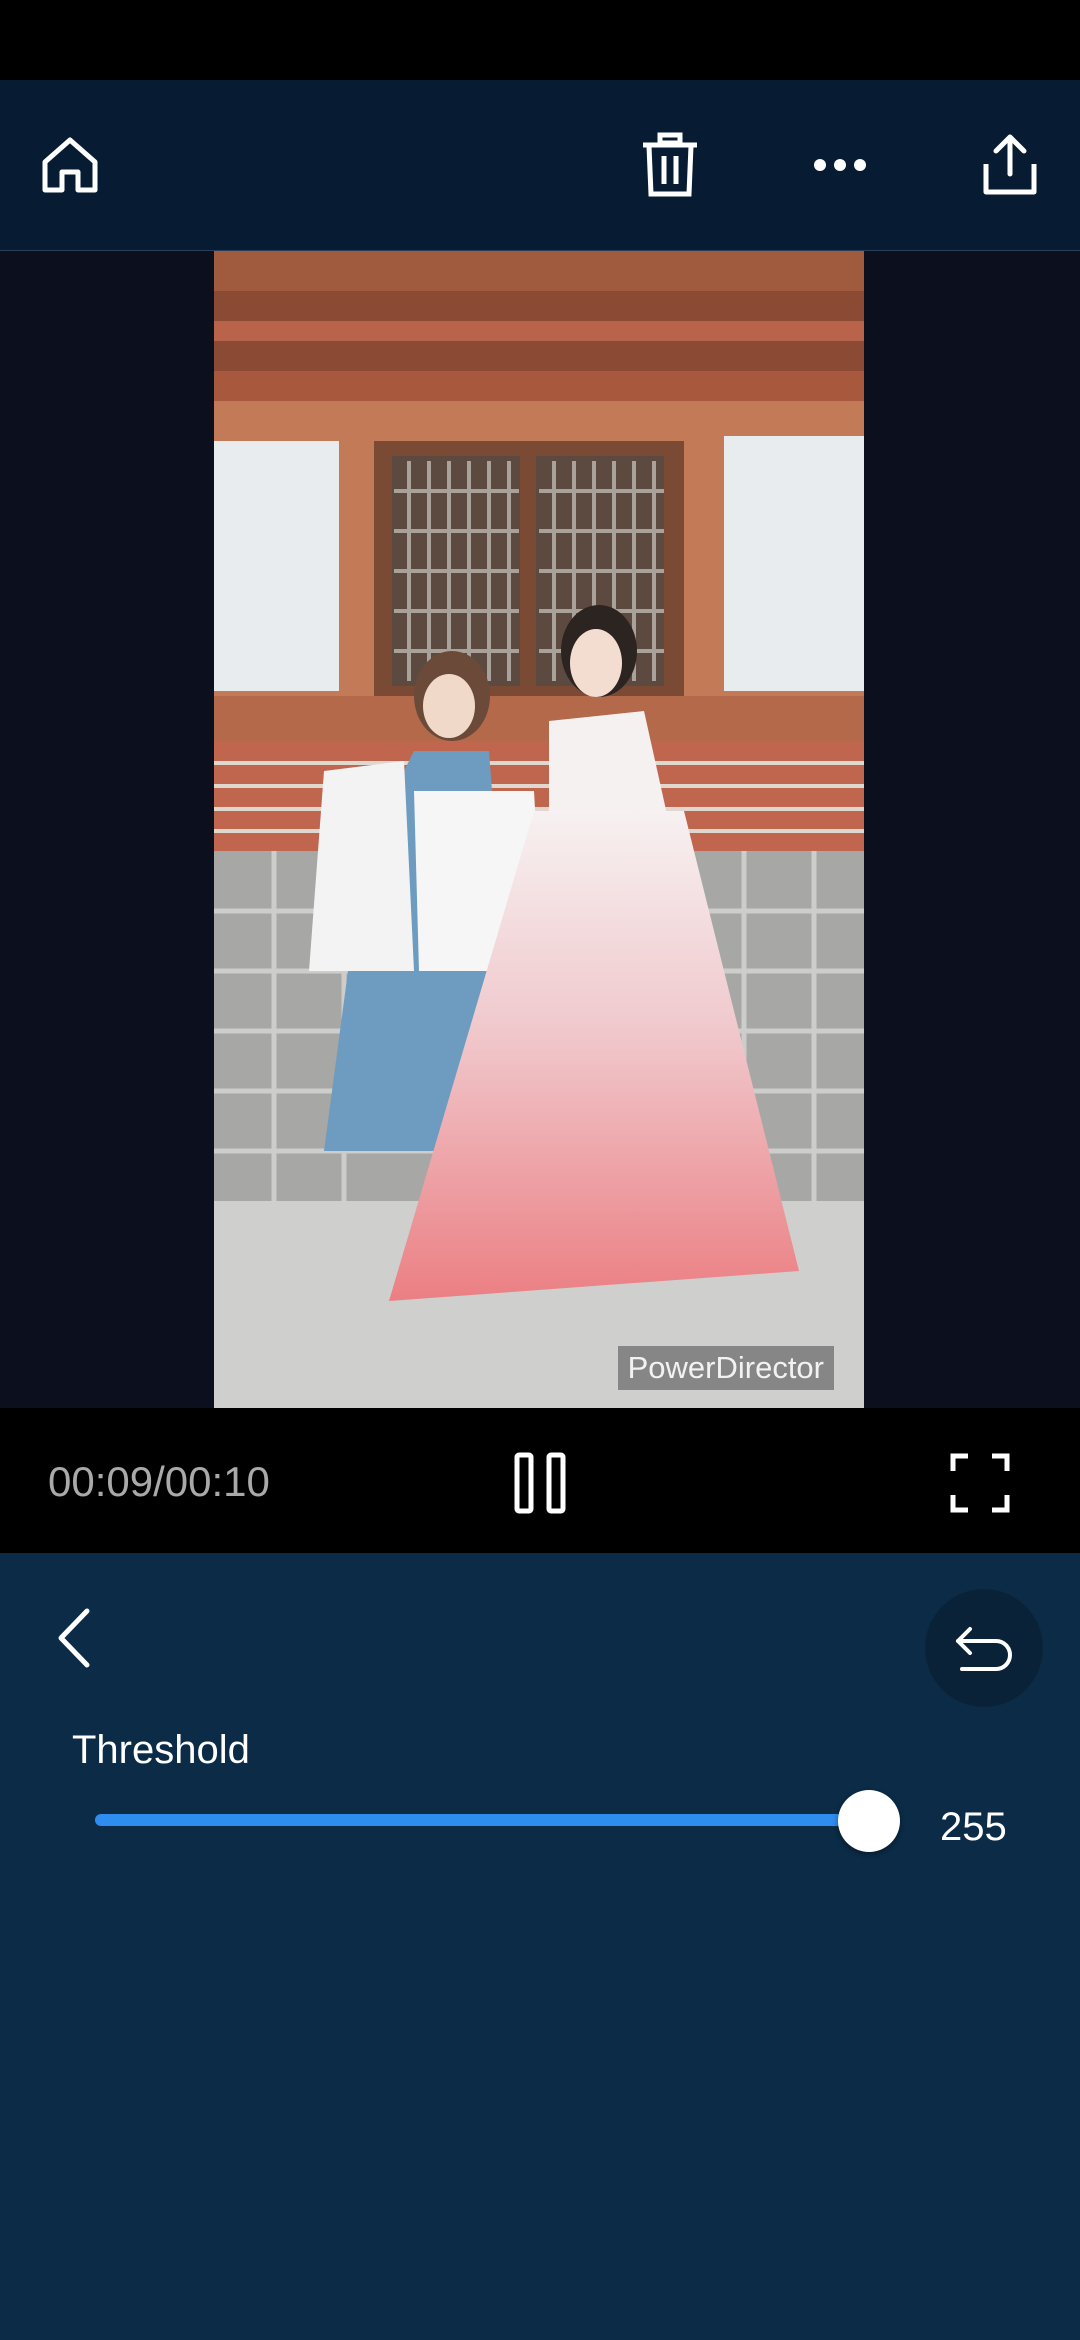  I want to click on threshold-slider, so click(497, 1821).